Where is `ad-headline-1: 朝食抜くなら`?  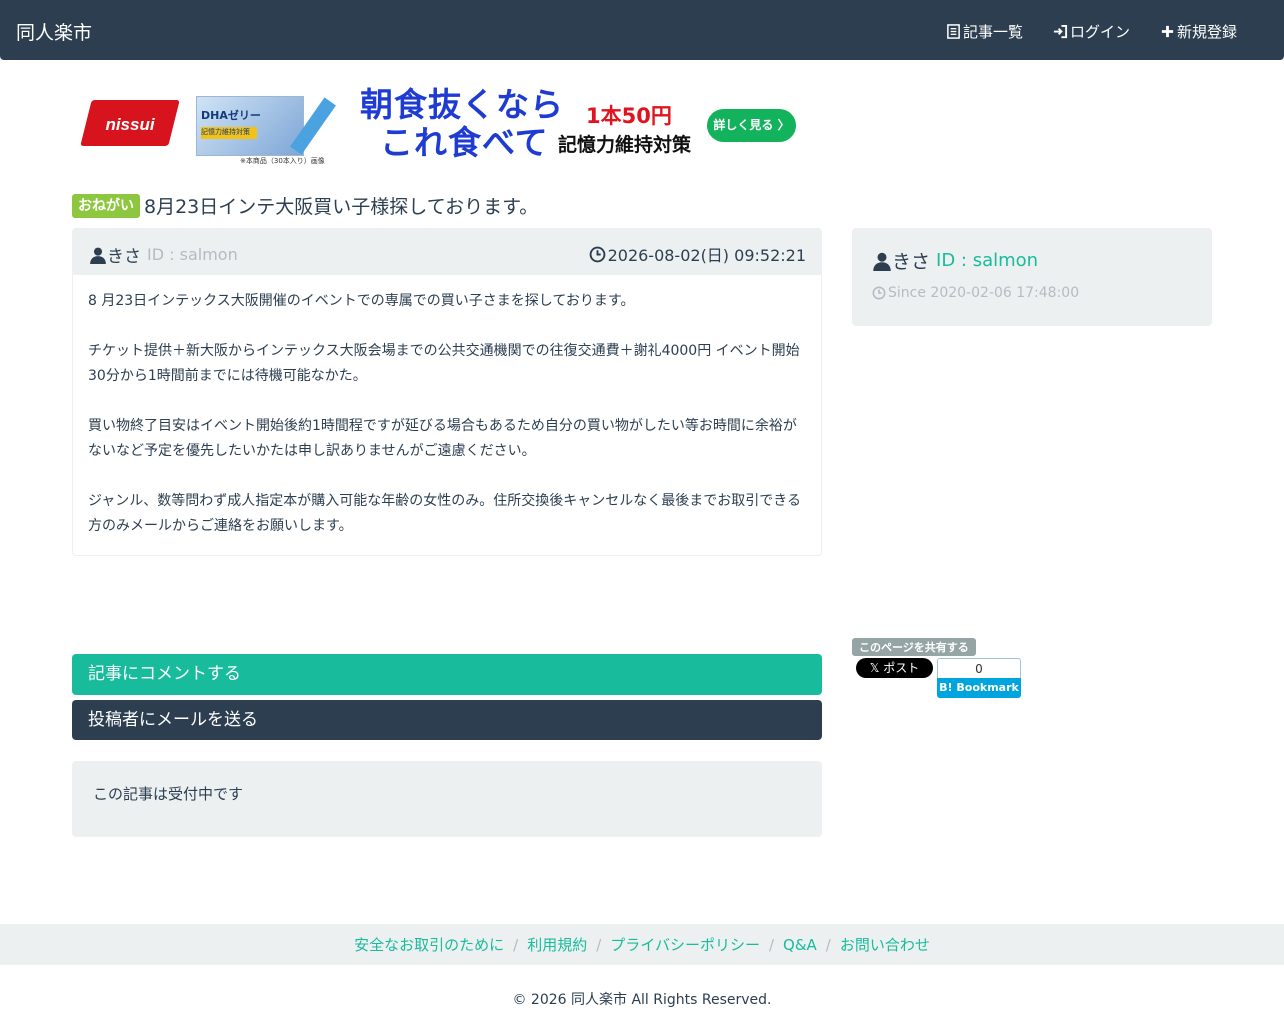
ad-headline-1: 朝食抜くなら is located at coordinates (462, 104).